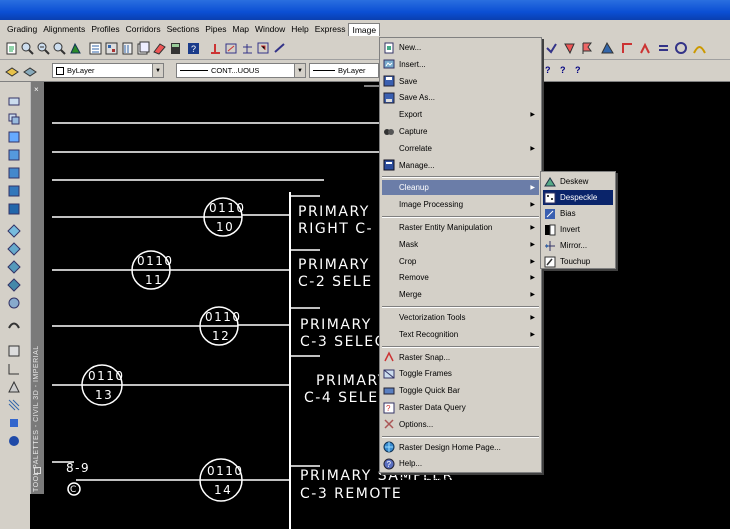  Describe the element at coordinates (263, 48) in the screenshot. I see `image-frame-tool-icon` at that location.